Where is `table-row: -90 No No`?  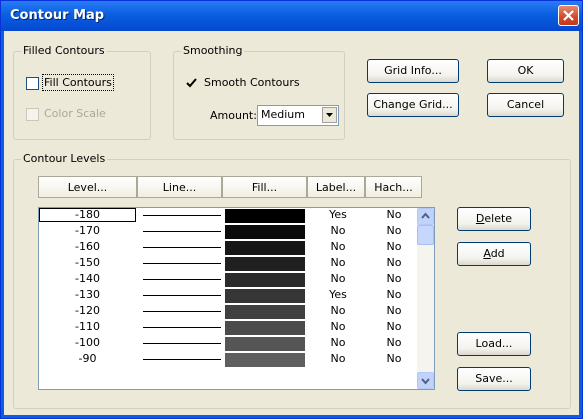
table-row: -90 No No is located at coordinates (229, 360).